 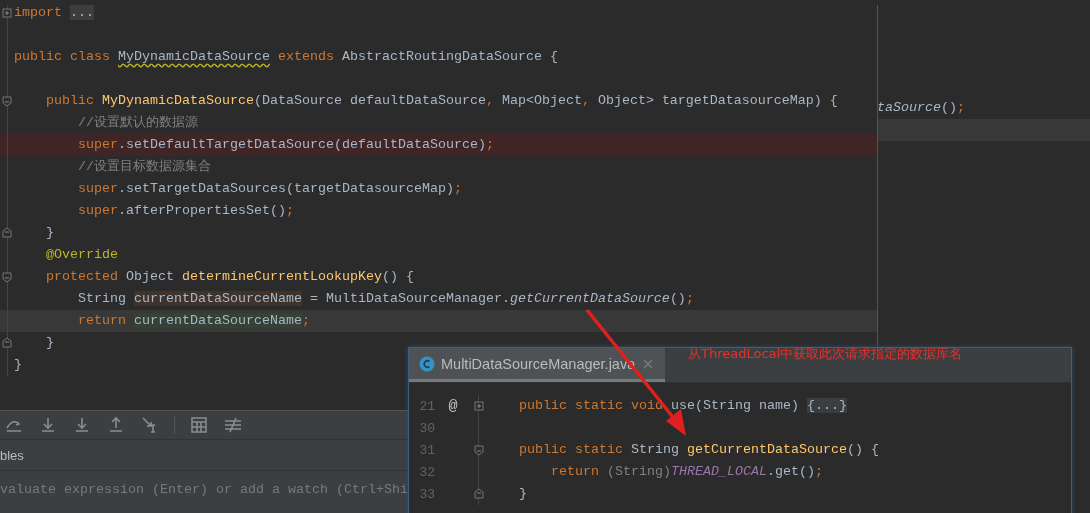 I want to click on implements-marker: @, so click(x=453, y=406).